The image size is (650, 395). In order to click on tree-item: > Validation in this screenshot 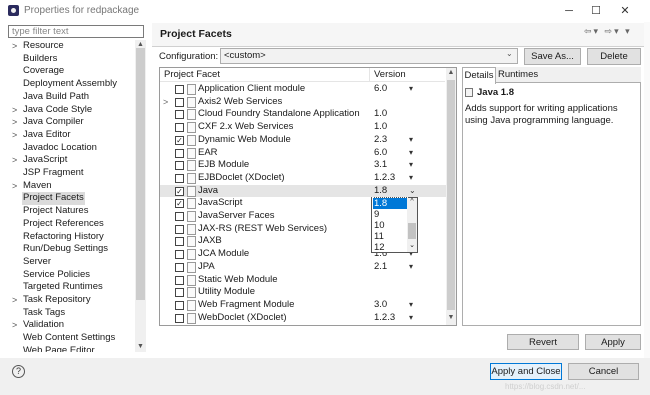, I will do `click(71, 325)`.